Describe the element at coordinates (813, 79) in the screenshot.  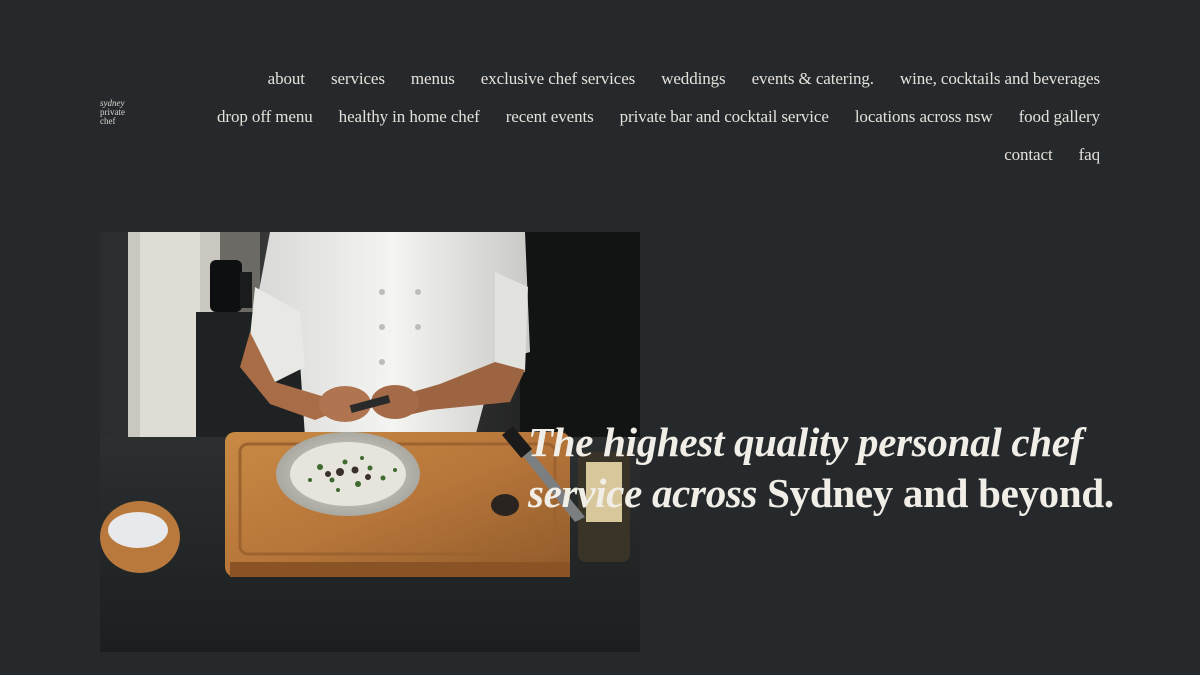
I see `nav-link-events-catering: events & catering.` at that location.